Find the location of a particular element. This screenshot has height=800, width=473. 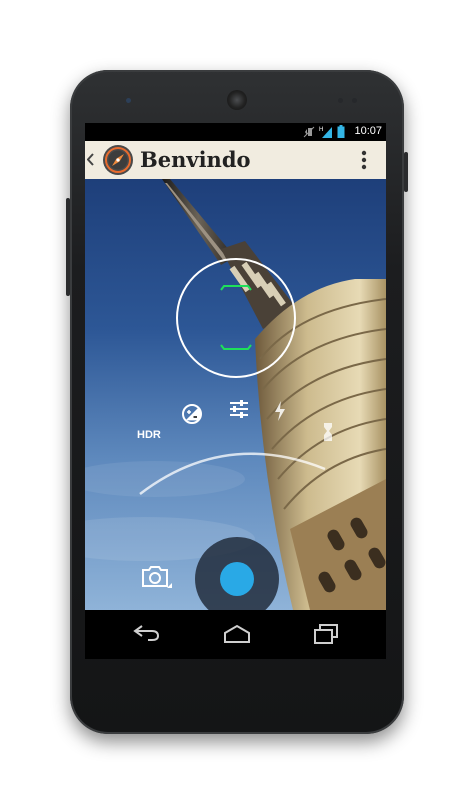

flash-icon is located at coordinates (280, 411).